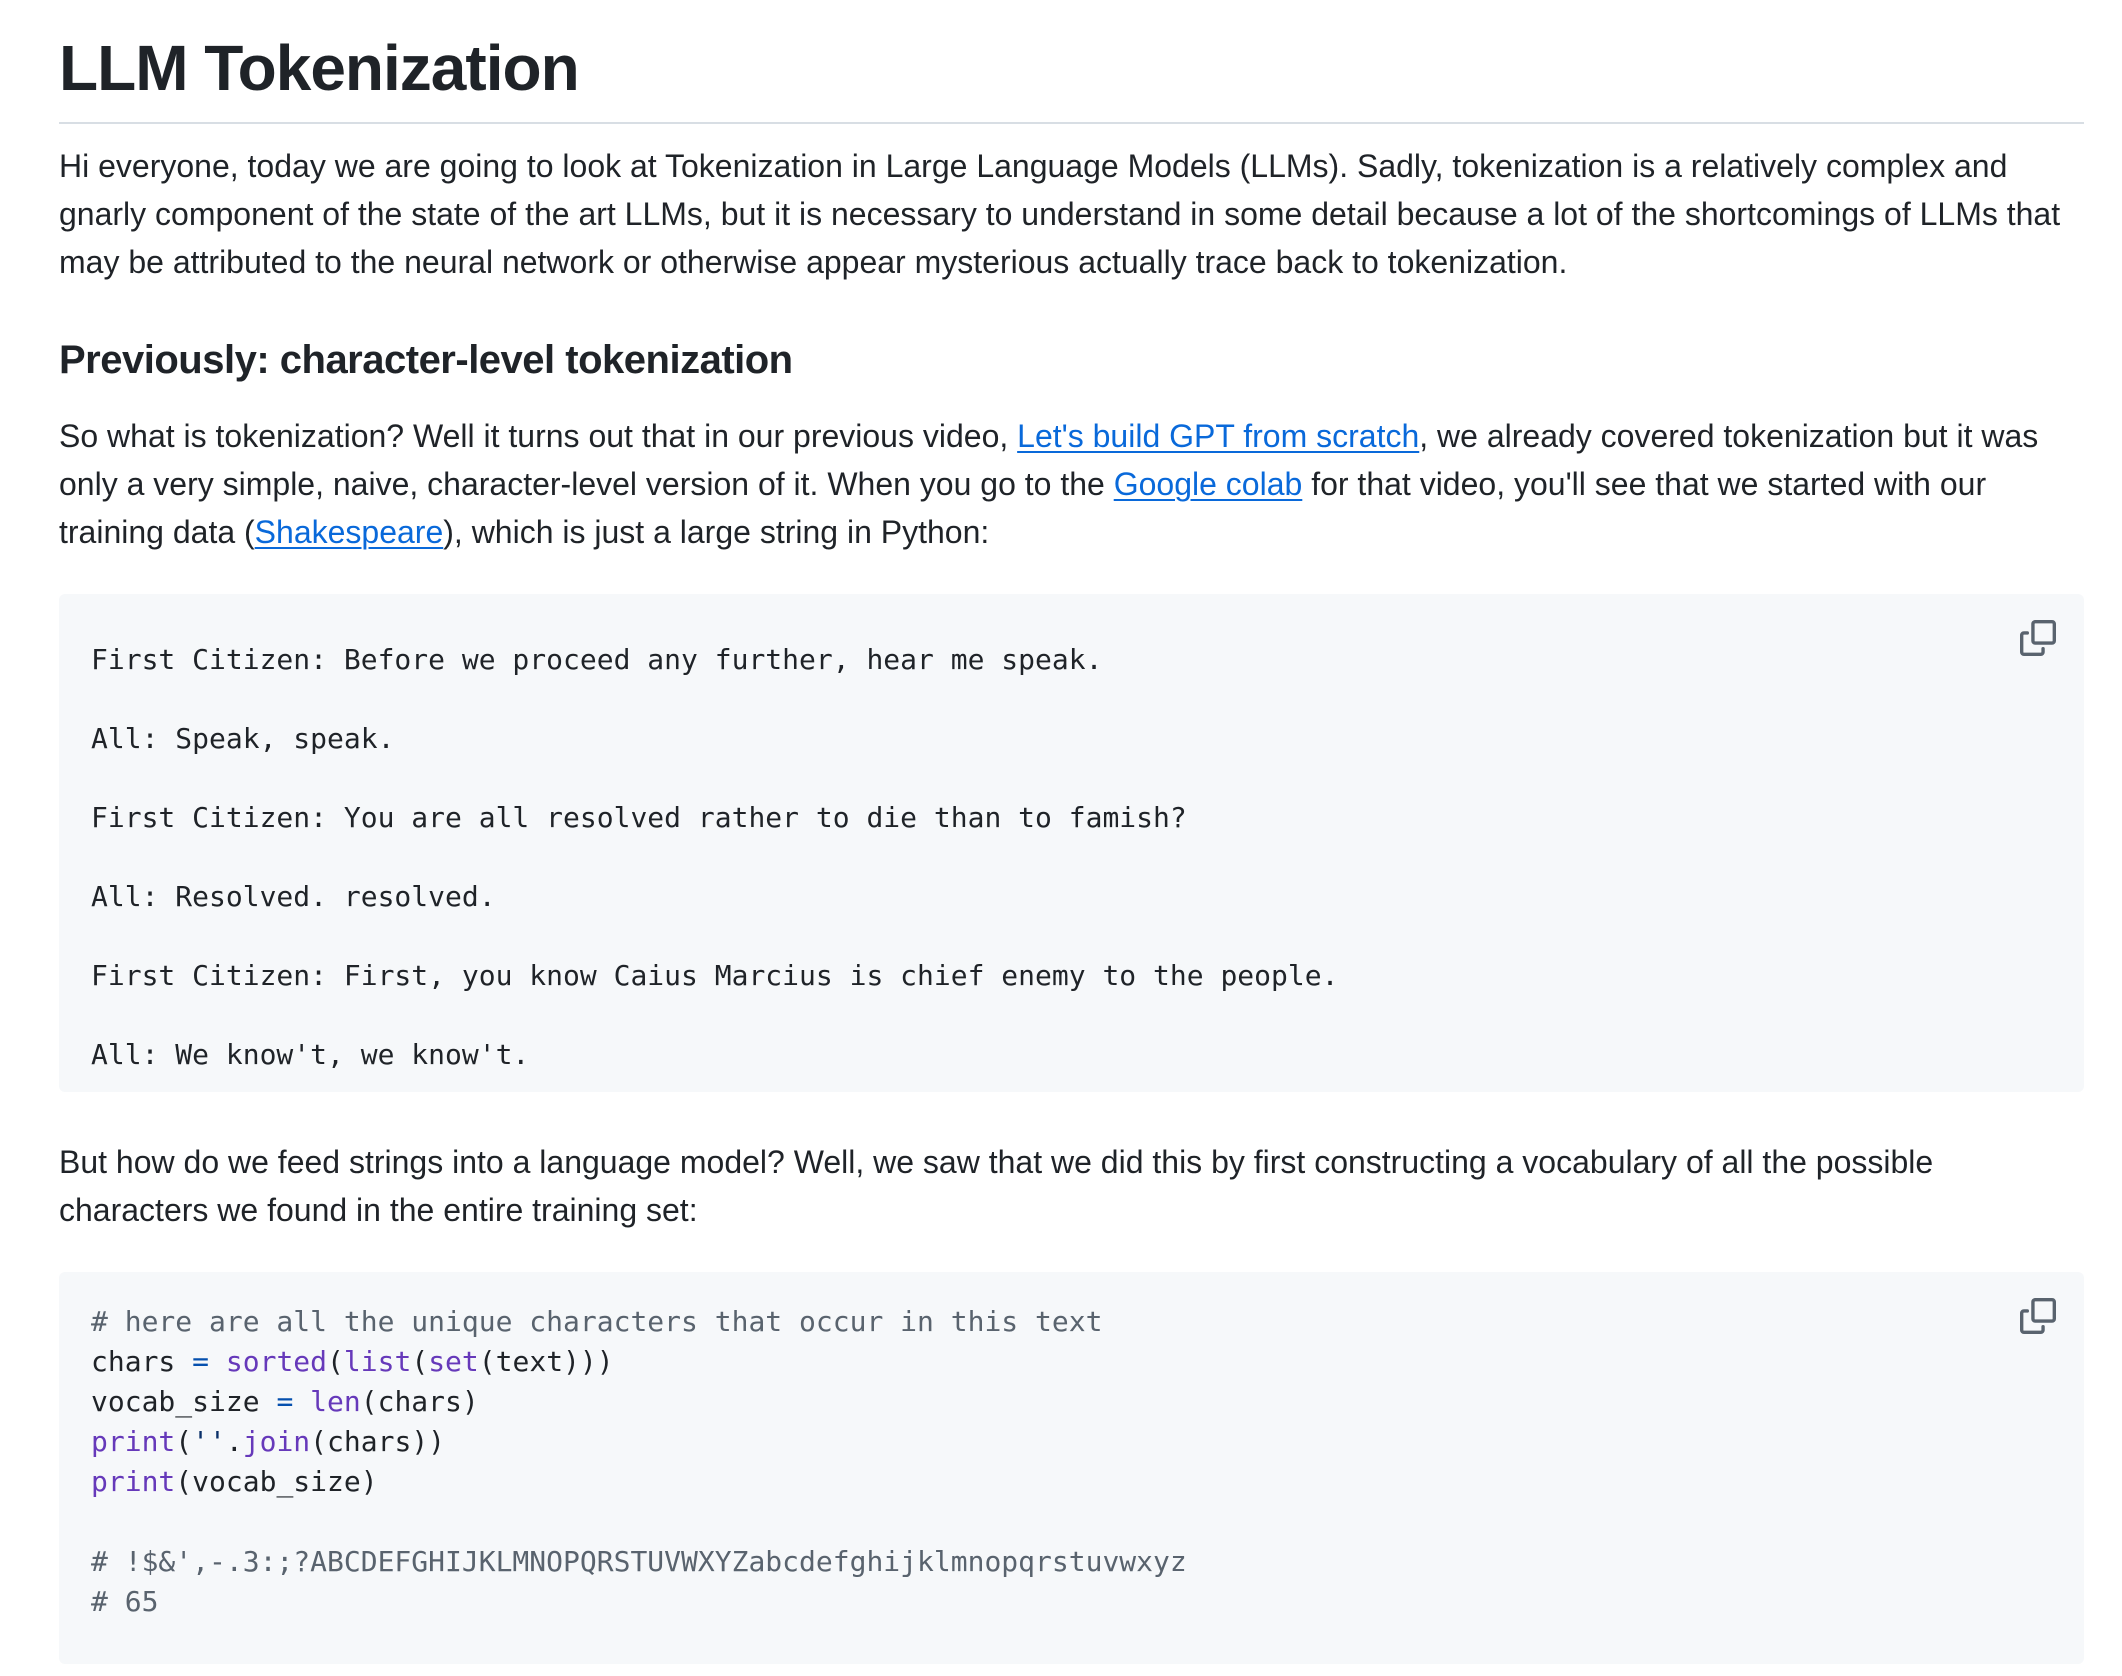 The image size is (2122, 1676). What do you see at coordinates (546, 1361) in the screenshot?
I see `code-token: (text)))` at bounding box center [546, 1361].